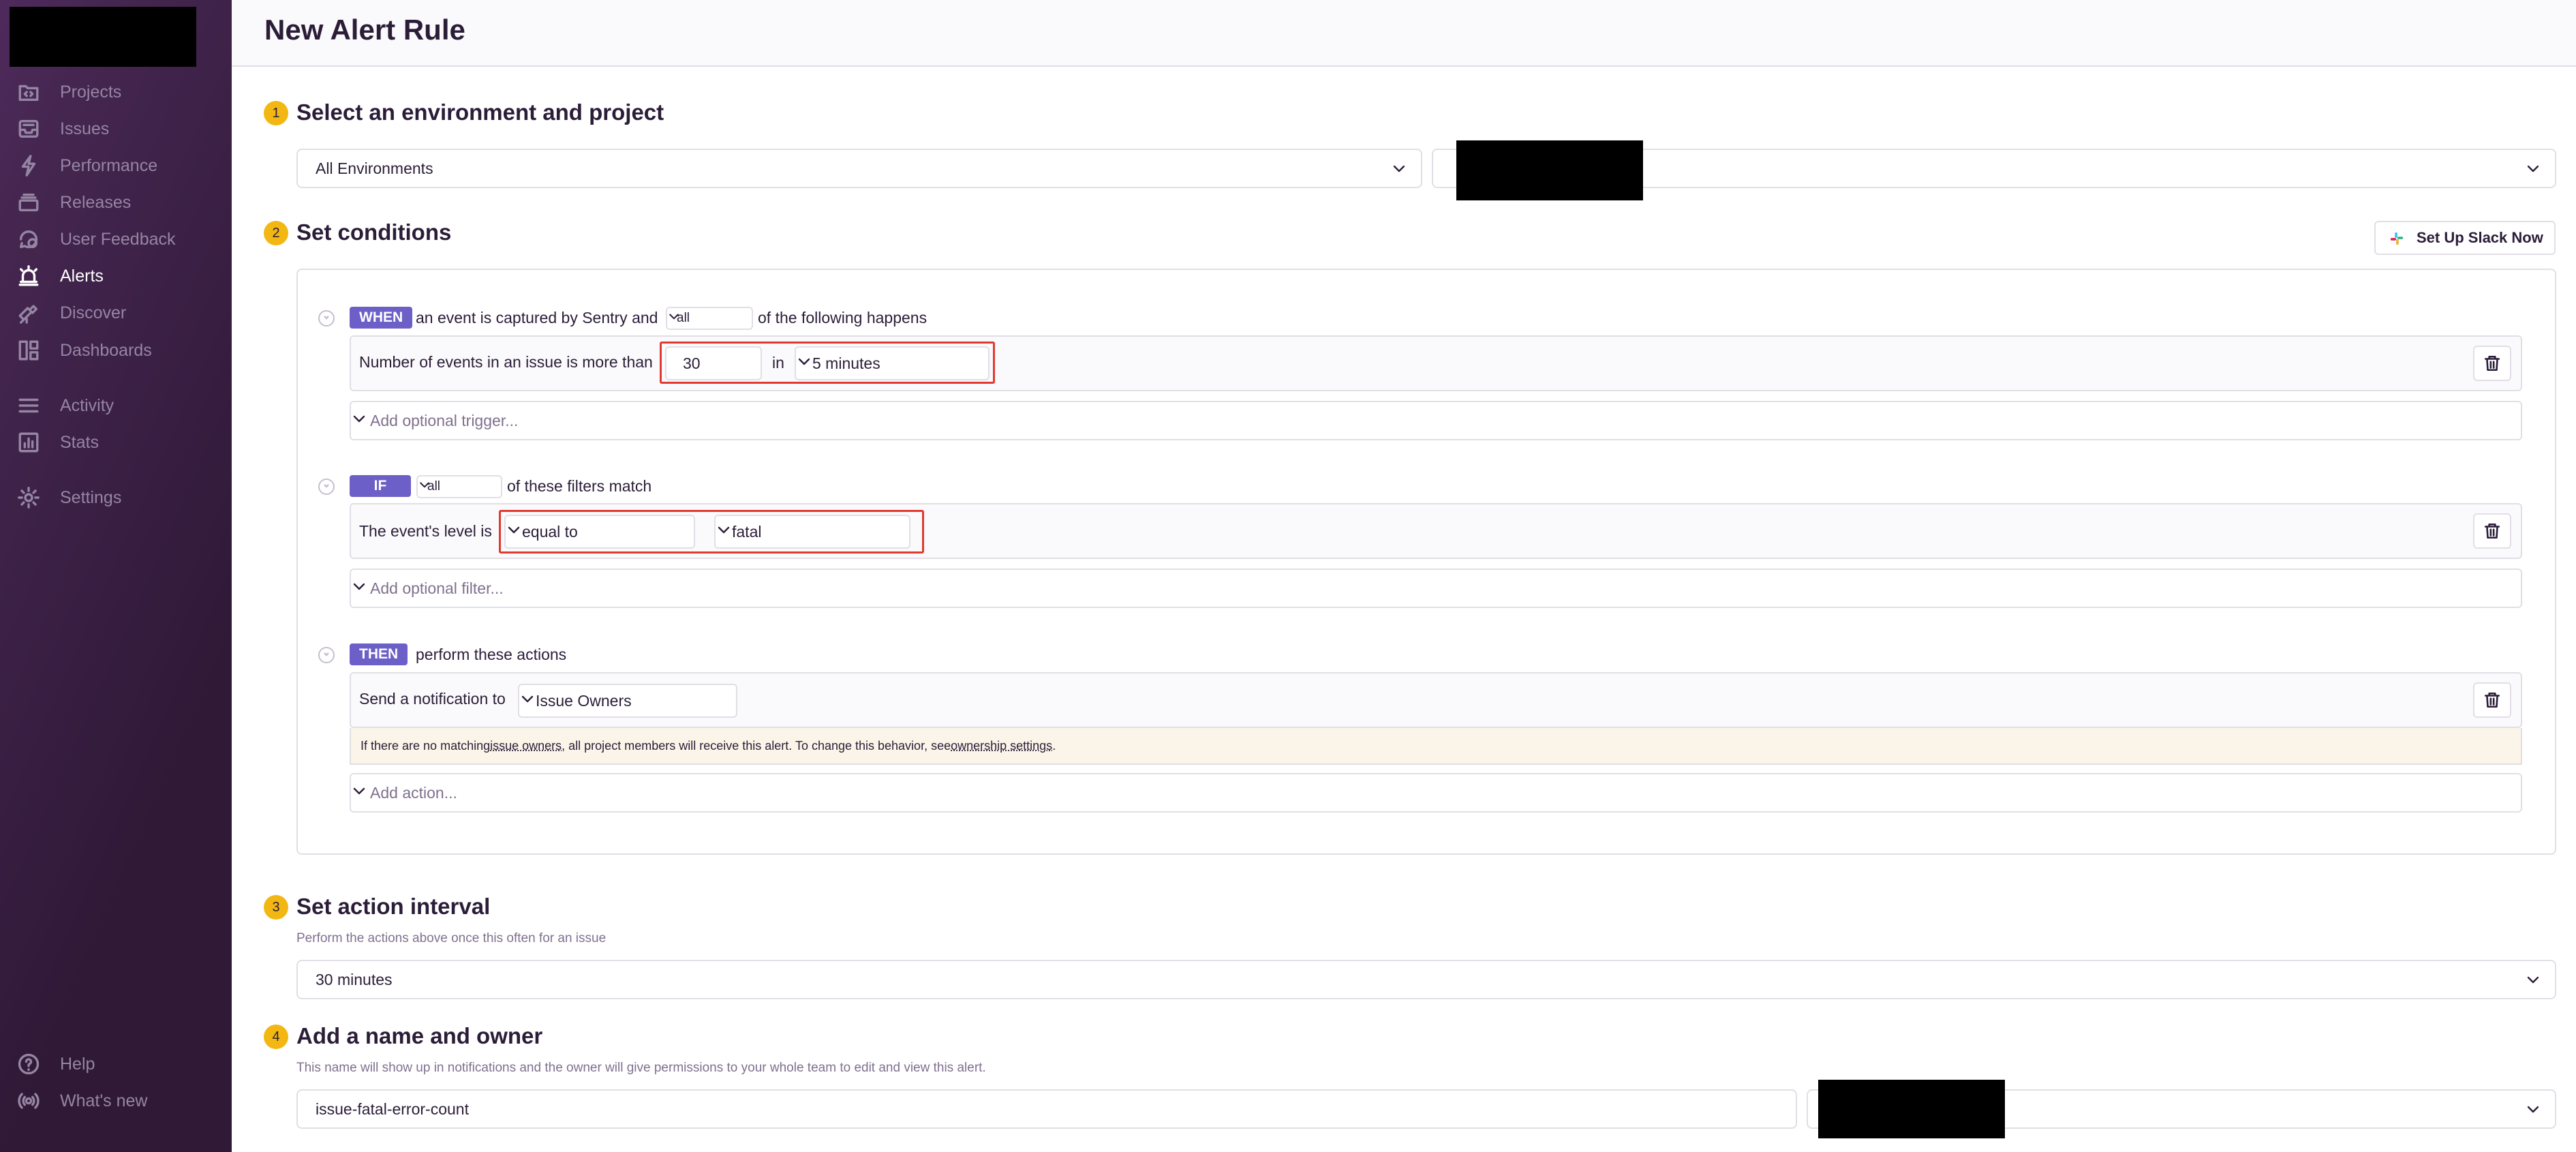 This screenshot has height=1152, width=2576. I want to click on sidebar-item-label: Releases, so click(96, 202).